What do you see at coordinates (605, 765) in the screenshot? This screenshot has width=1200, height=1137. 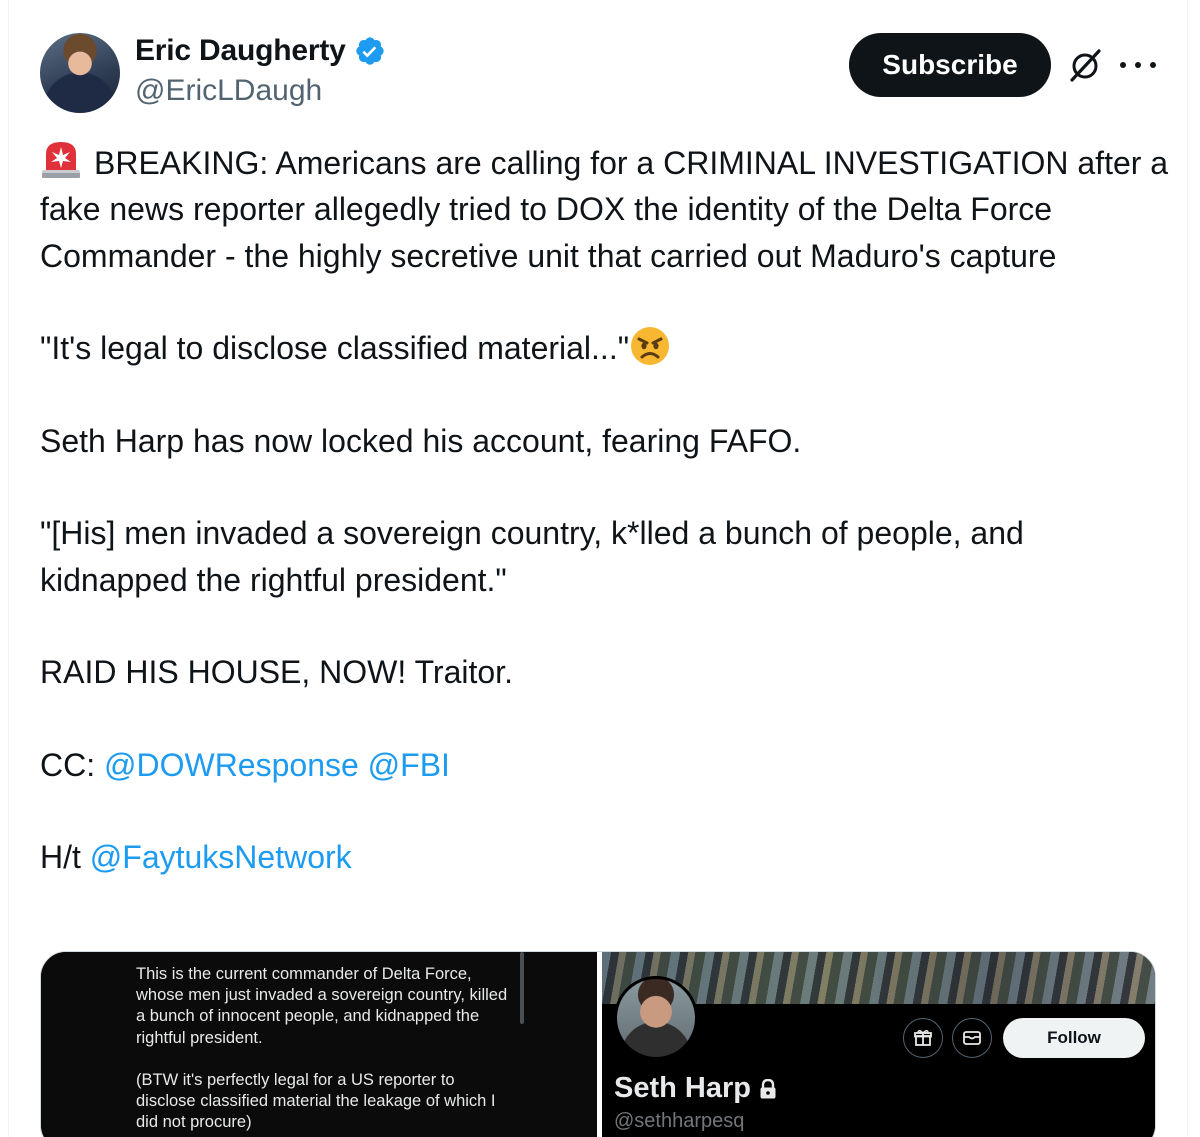 I see `tweet-paragraph-6: CC: @DOWResponse @FBI` at bounding box center [605, 765].